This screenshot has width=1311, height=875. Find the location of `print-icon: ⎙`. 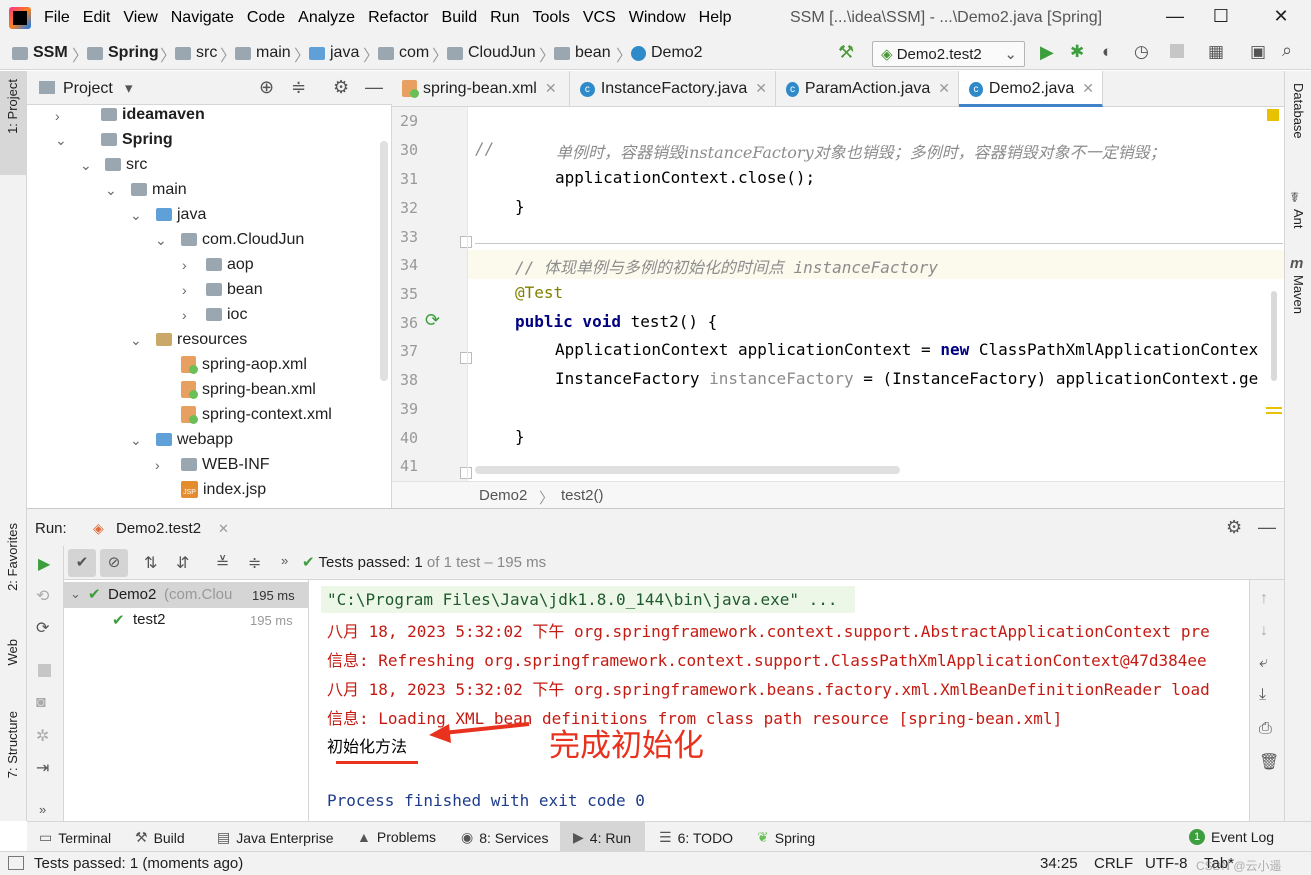

print-icon: ⎙ is located at coordinates (1265, 729).